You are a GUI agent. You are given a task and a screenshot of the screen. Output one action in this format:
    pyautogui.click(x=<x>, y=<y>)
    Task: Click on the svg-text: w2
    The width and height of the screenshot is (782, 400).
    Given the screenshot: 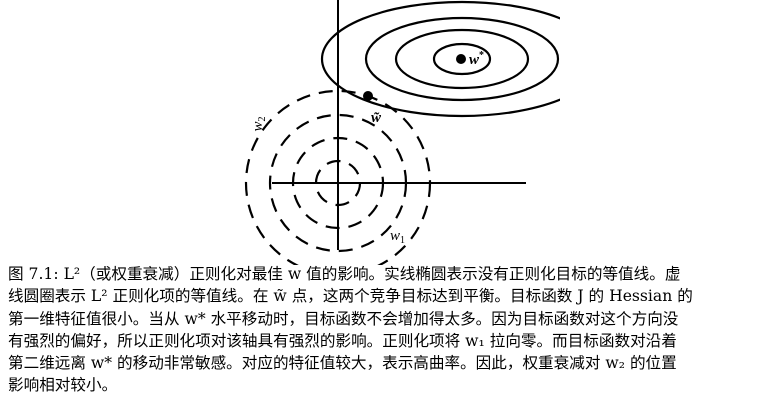 What is the action you would take?
    pyautogui.click(x=259, y=123)
    